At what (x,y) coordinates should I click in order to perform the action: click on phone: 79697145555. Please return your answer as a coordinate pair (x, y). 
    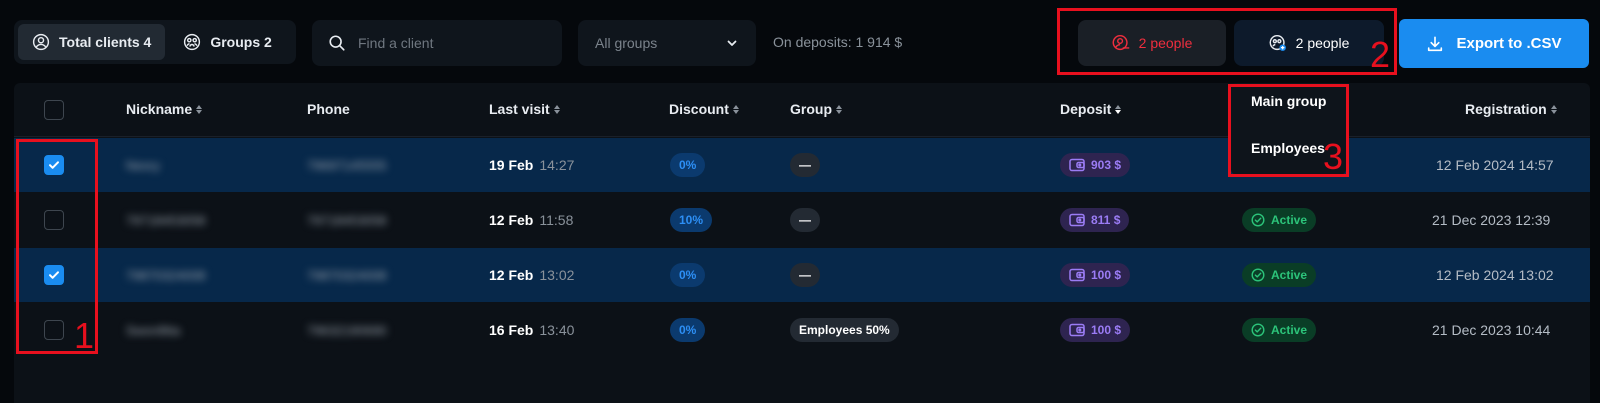
    Looking at the image, I should click on (347, 165).